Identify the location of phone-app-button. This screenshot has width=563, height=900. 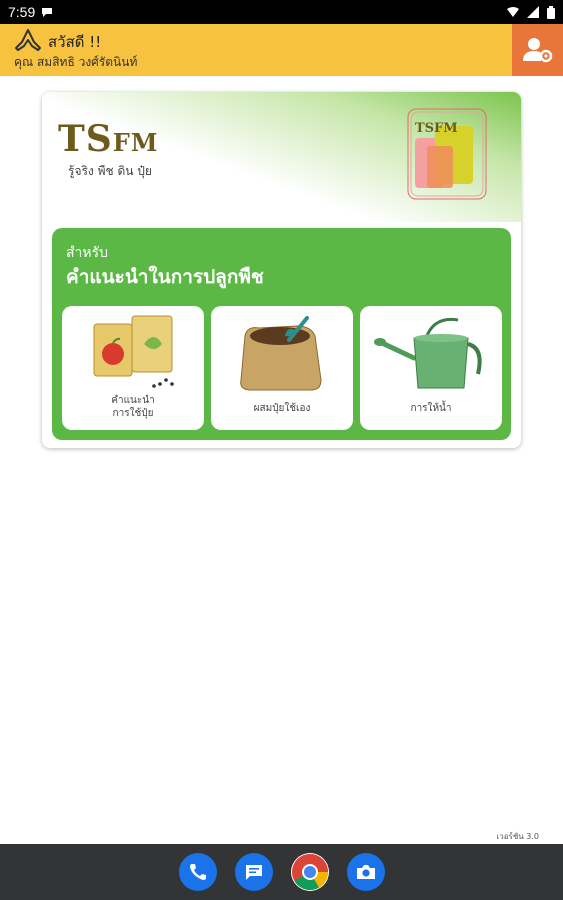
(197, 872).